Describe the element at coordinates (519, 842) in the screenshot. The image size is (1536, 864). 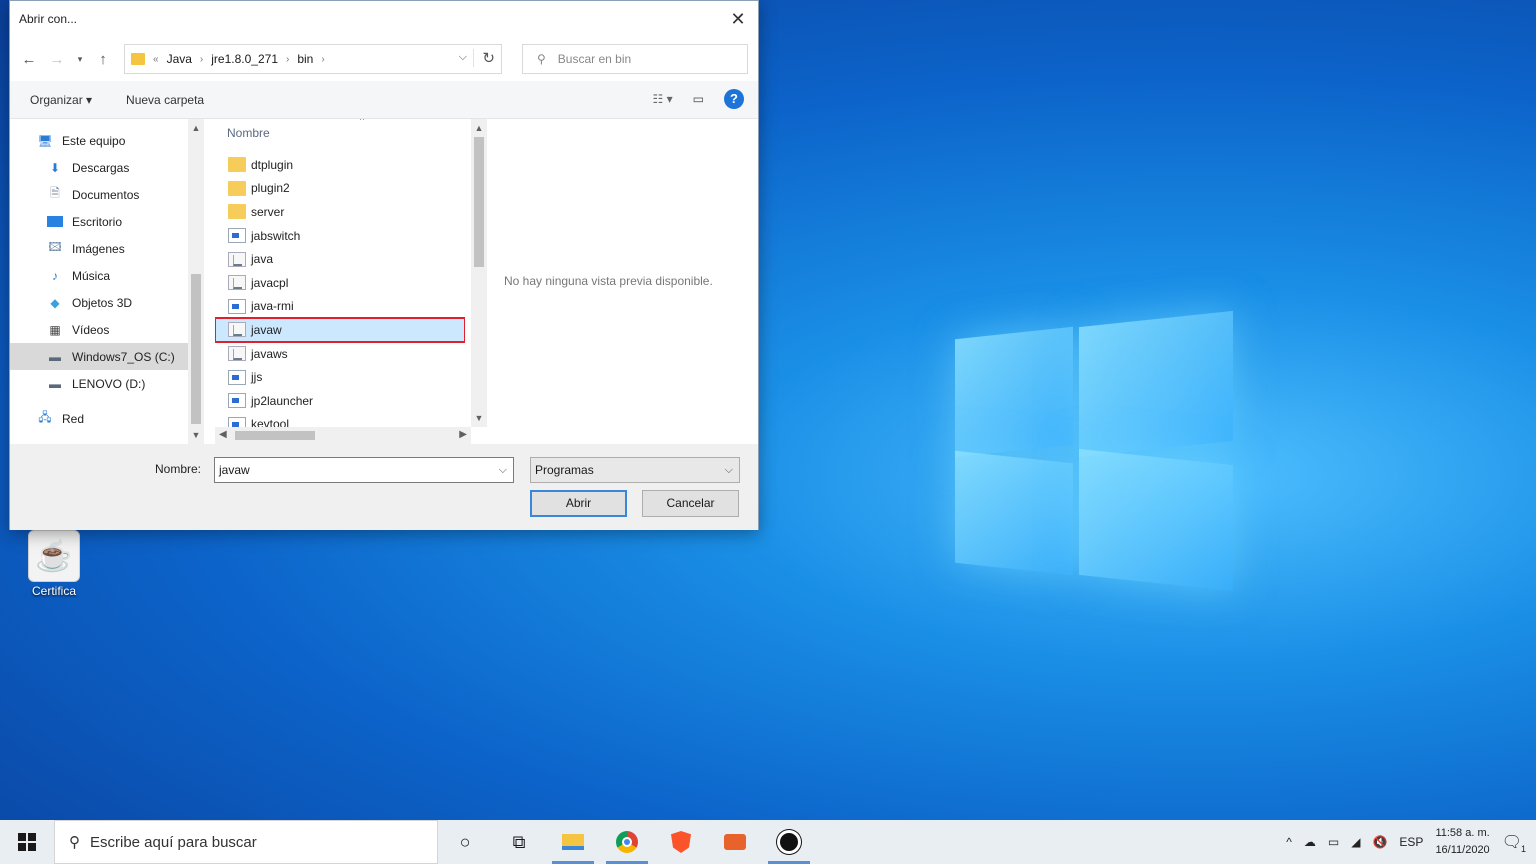
I see `task-view-icon: ⧉` at that location.